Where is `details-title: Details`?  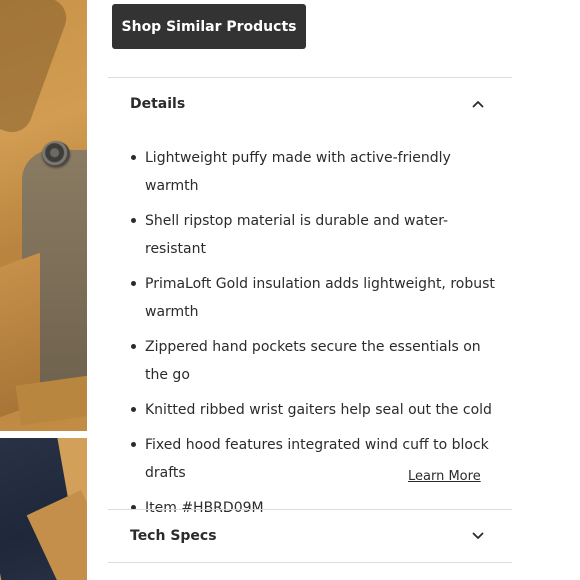 details-title: Details is located at coordinates (158, 104).